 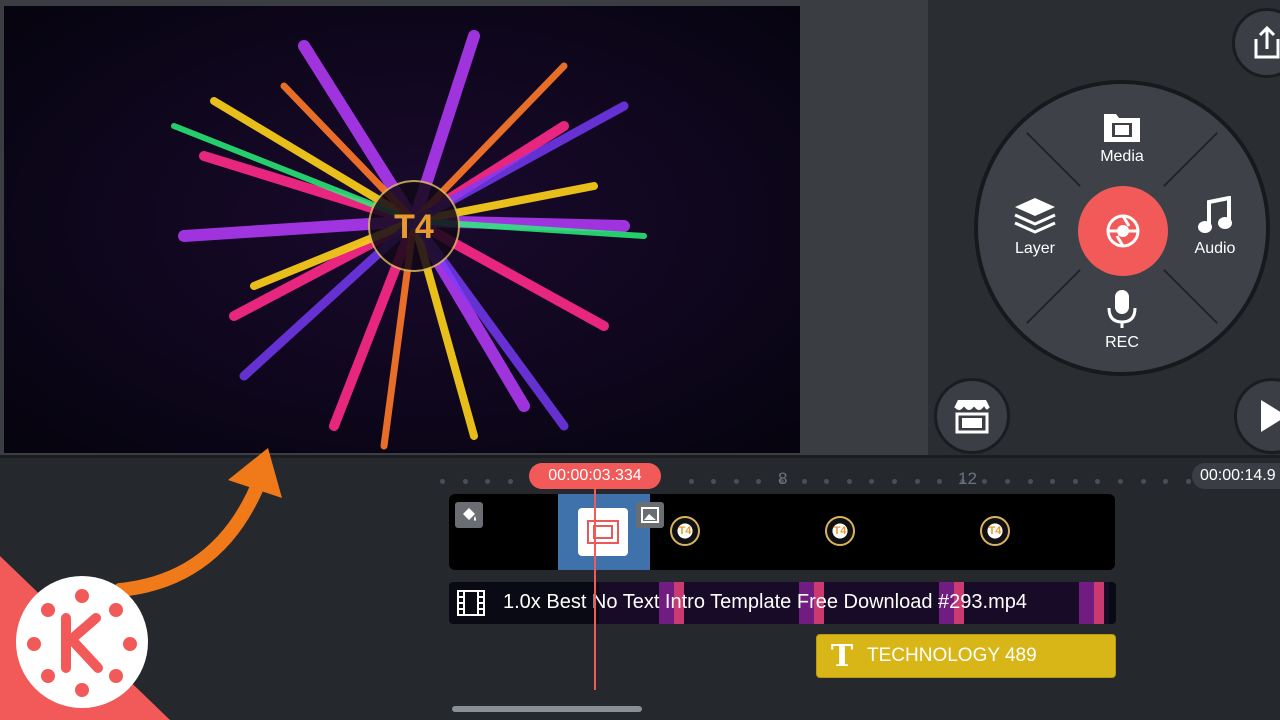 What do you see at coordinates (952, 655) in the screenshot?
I see `text-clip-label: TECHNOLOGY 489` at bounding box center [952, 655].